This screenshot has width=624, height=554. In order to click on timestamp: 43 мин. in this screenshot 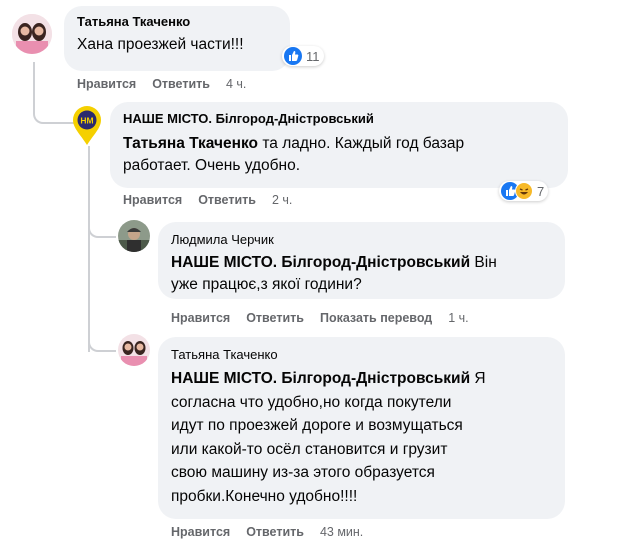, I will do `click(341, 532)`.